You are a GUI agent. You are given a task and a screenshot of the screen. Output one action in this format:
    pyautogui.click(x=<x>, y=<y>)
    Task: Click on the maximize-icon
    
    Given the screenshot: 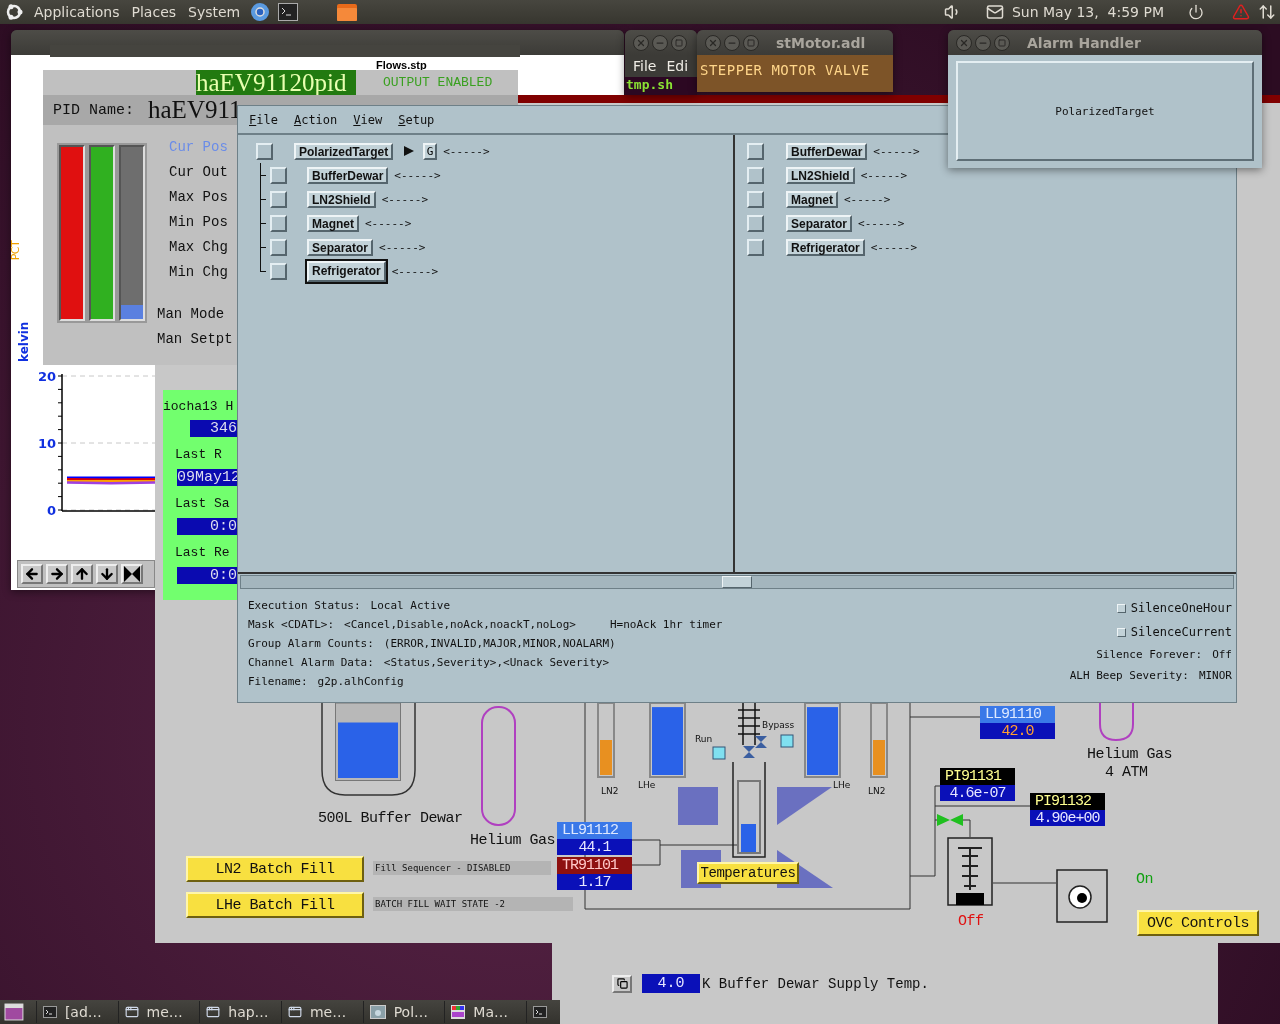 What is the action you would take?
    pyautogui.click(x=1002, y=42)
    